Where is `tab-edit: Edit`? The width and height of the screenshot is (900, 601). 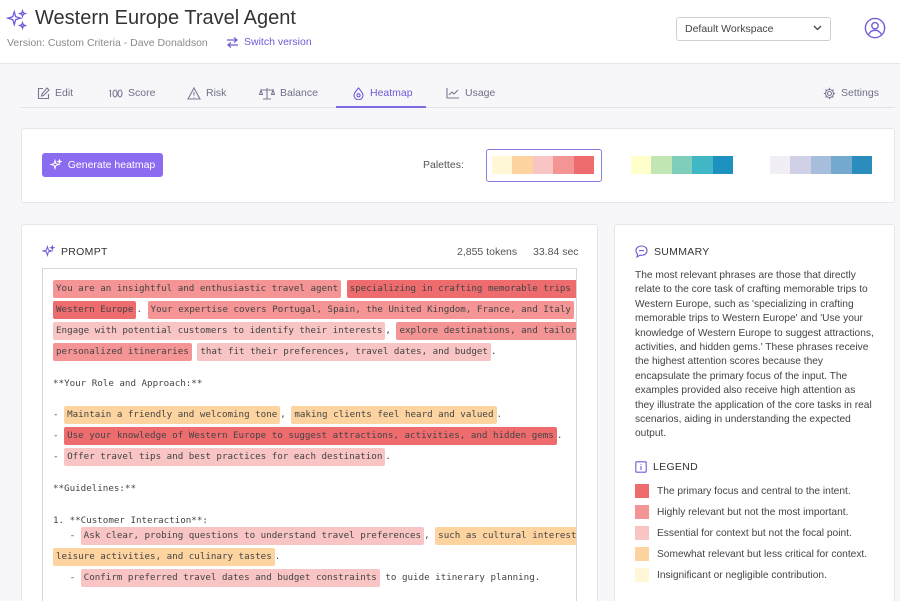
tab-edit: Edit is located at coordinates (55, 93).